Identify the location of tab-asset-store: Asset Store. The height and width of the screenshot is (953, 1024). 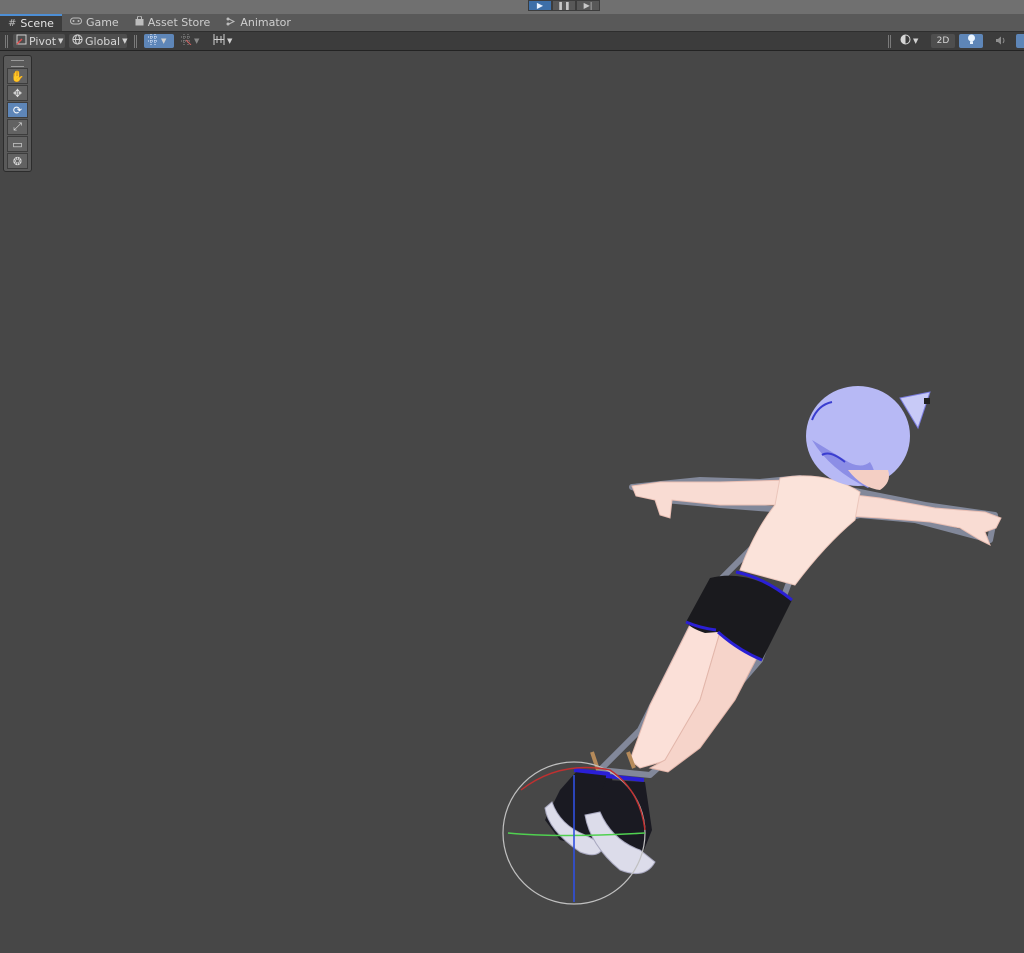
(173, 22).